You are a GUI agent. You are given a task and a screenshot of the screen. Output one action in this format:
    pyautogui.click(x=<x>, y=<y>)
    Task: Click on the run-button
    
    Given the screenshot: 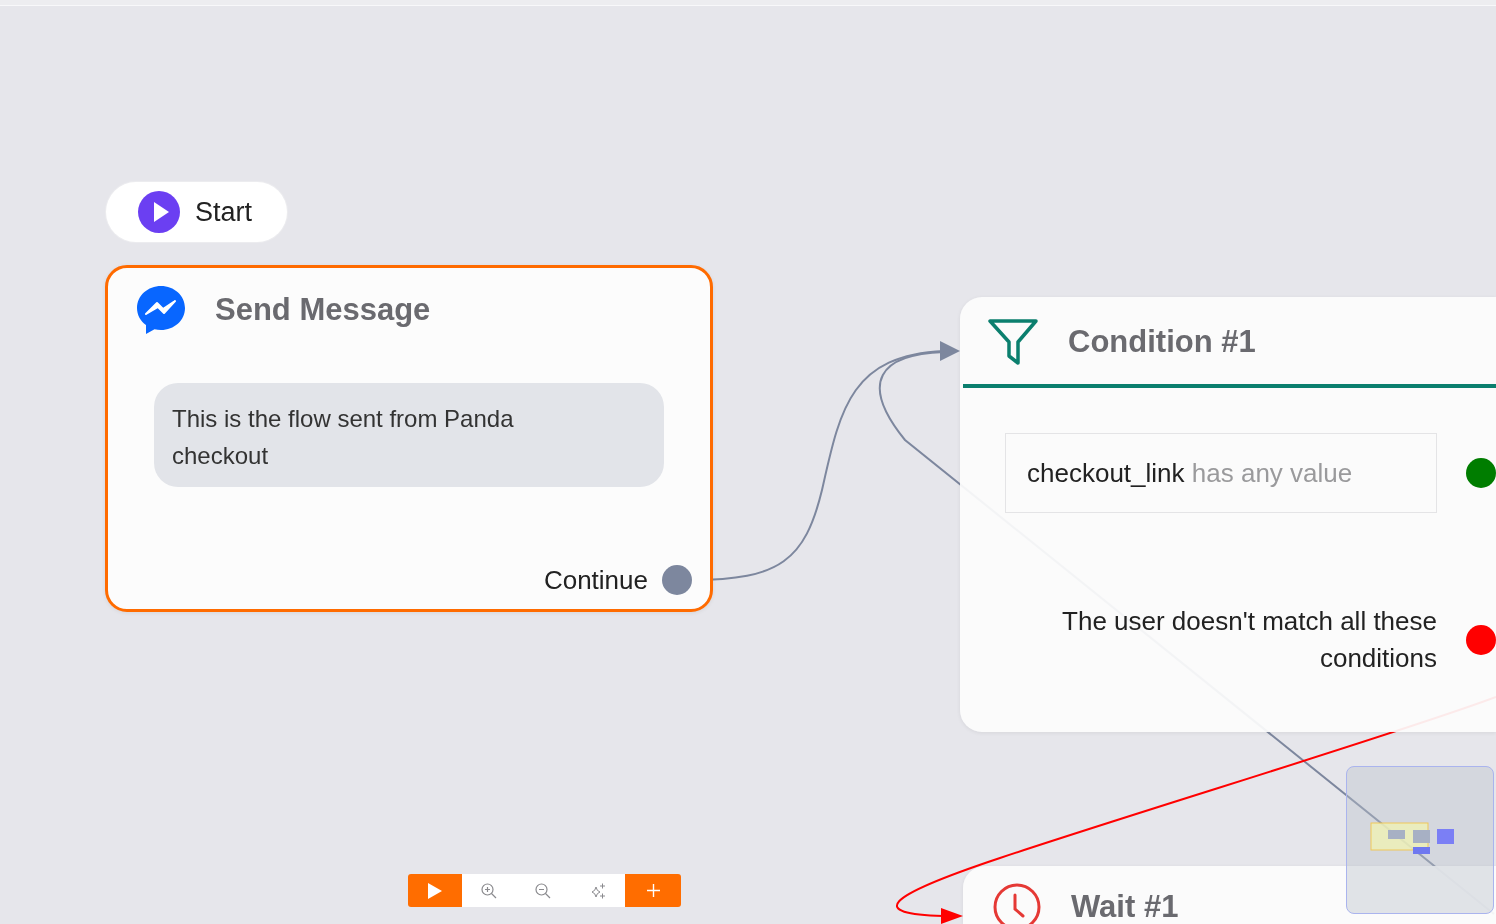 What is the action you would take?
    pyautogui.click(x=435, y=890)
    